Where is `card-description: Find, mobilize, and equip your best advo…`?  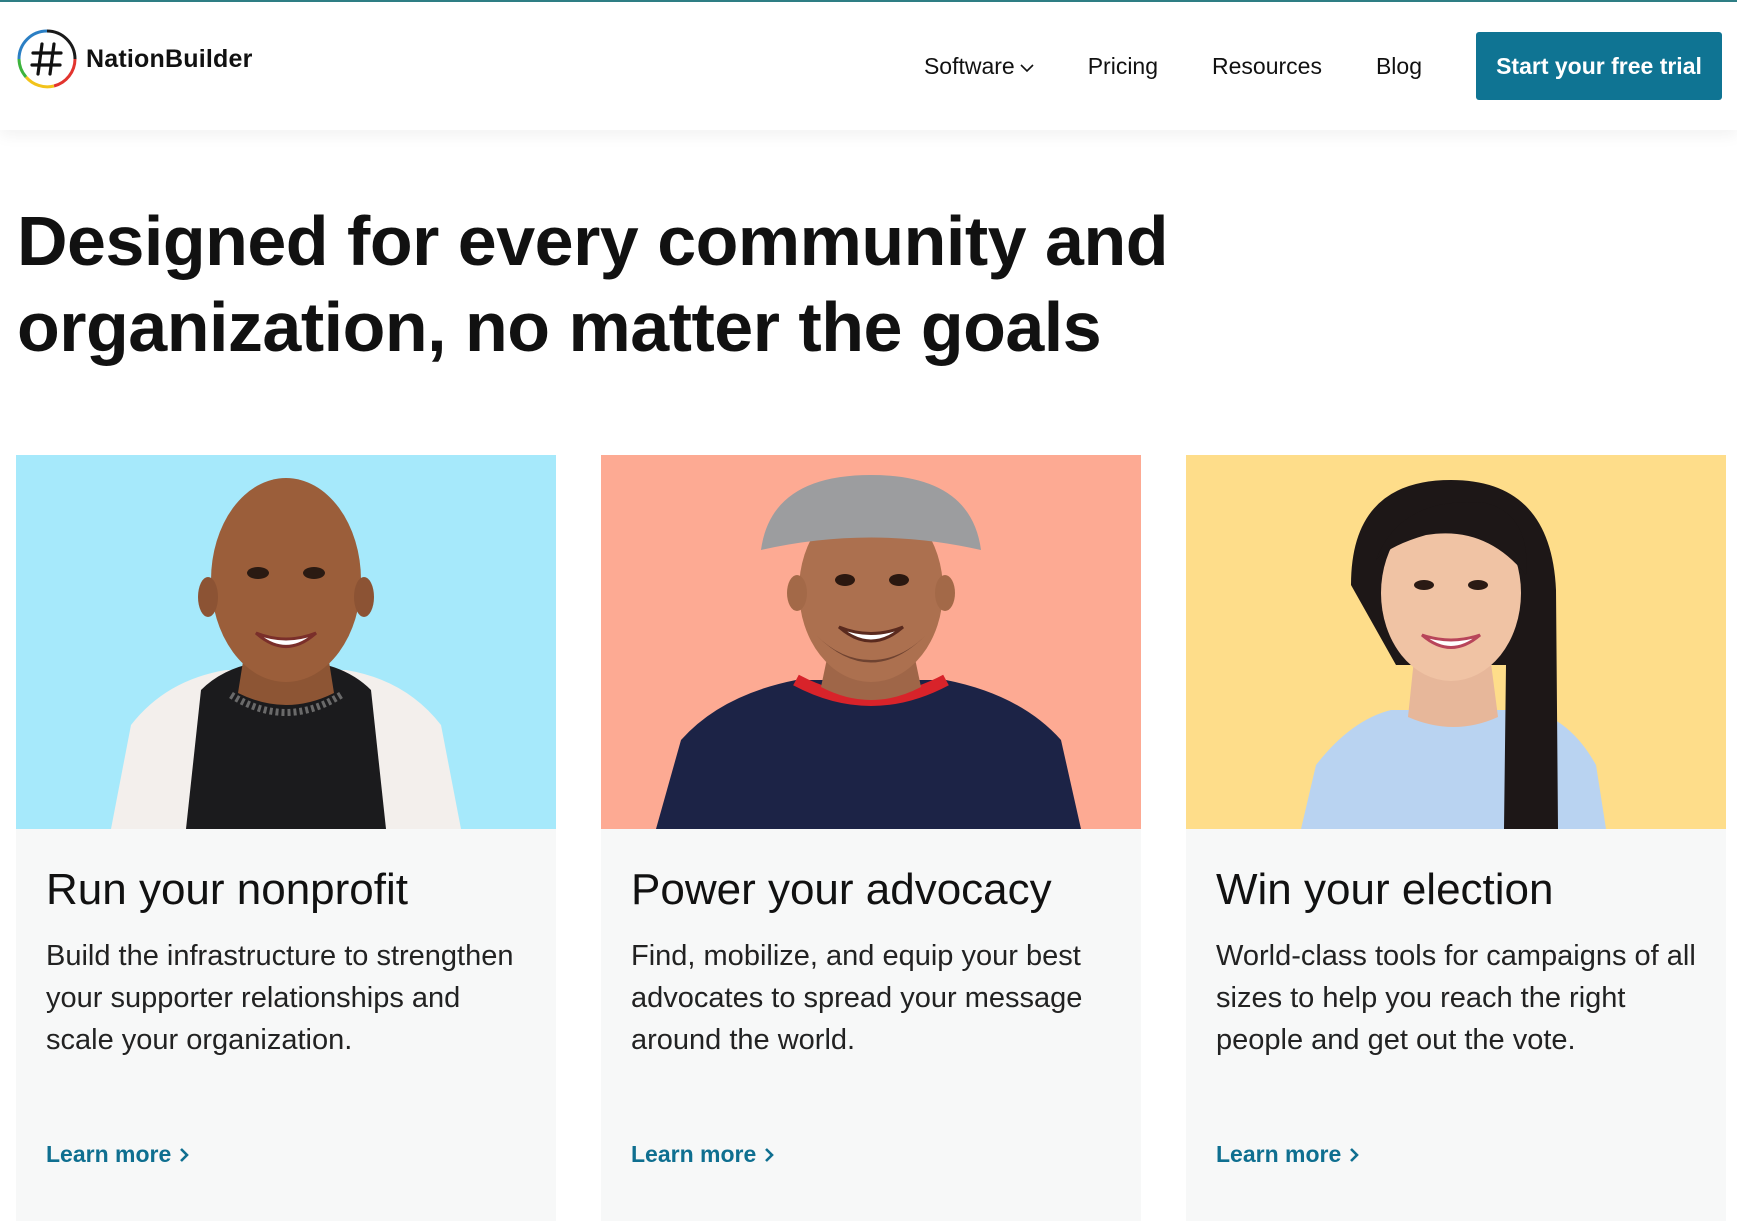 card-description: Find, mobilize, and equip your best advo… is located at coordinates (857, 998).